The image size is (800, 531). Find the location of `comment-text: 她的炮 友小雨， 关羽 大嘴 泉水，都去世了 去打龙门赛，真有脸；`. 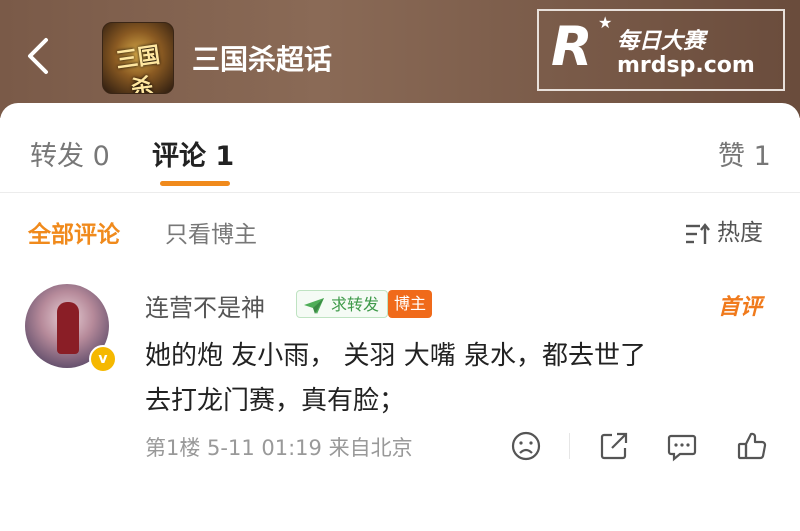

comment-text: 她的炮 友小雨， 关羽 大嘴 泉水，都去世了 去打龙门赛，真有脸； is located at coordinates (396, 378).